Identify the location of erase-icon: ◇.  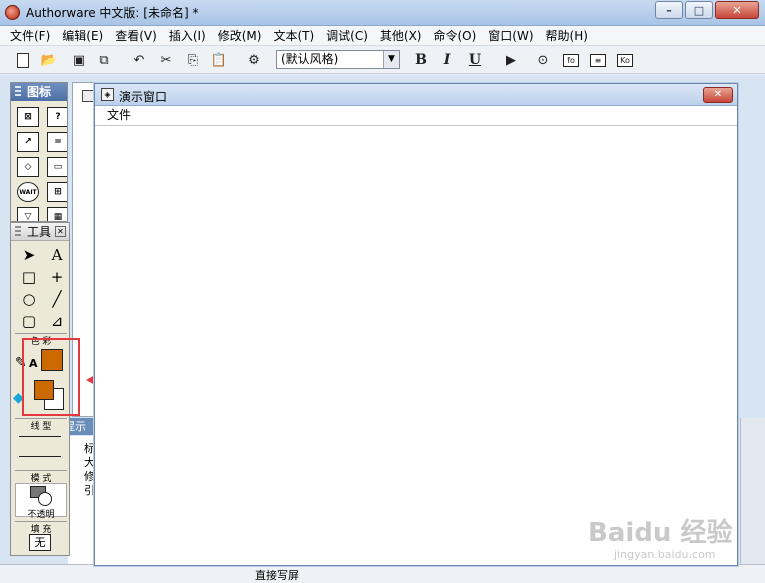
(28, 167).